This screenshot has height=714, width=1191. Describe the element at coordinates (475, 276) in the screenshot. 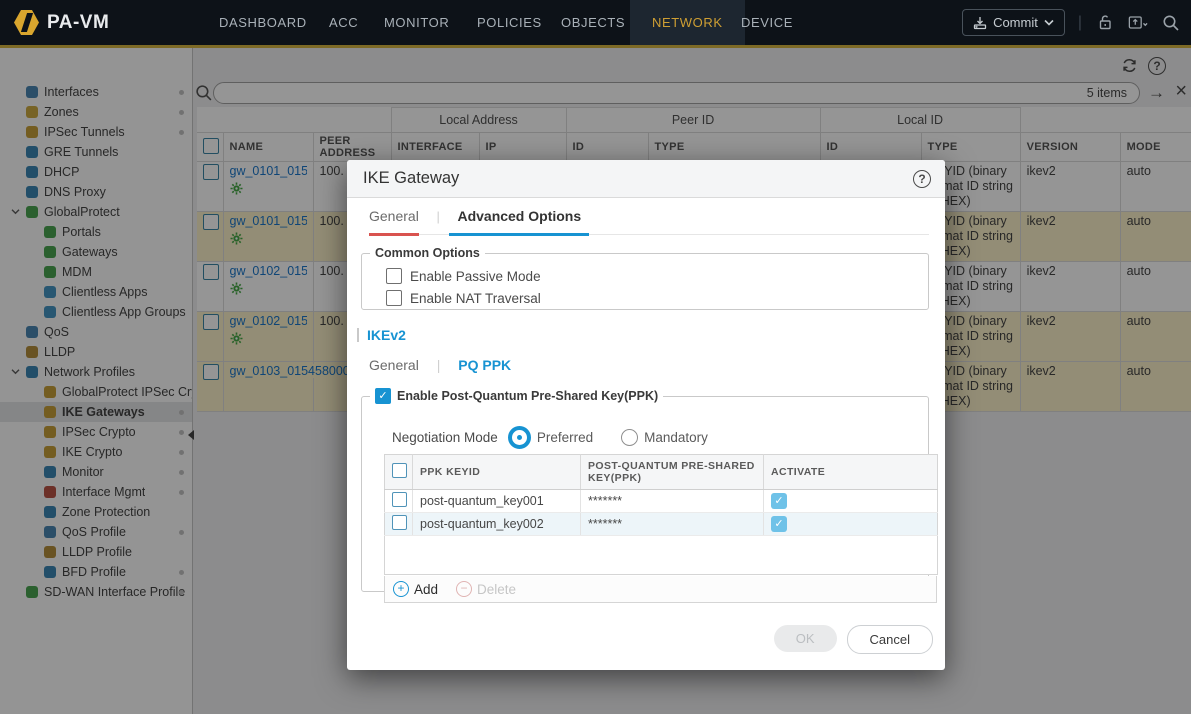

I see `enable-passive-mode-label: Enable Passive Mode` at that location.